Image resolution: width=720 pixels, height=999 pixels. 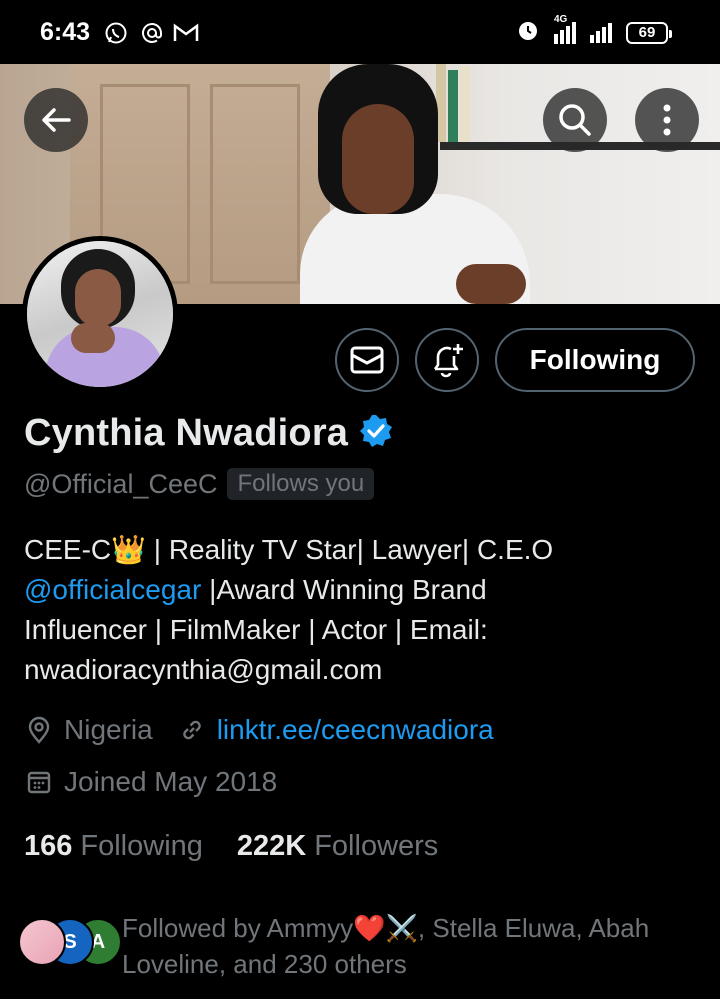 What do you see at coordinates (108, 729) in the screenshot?
I see `location: Nigeria` at bounding box center [108, 729].